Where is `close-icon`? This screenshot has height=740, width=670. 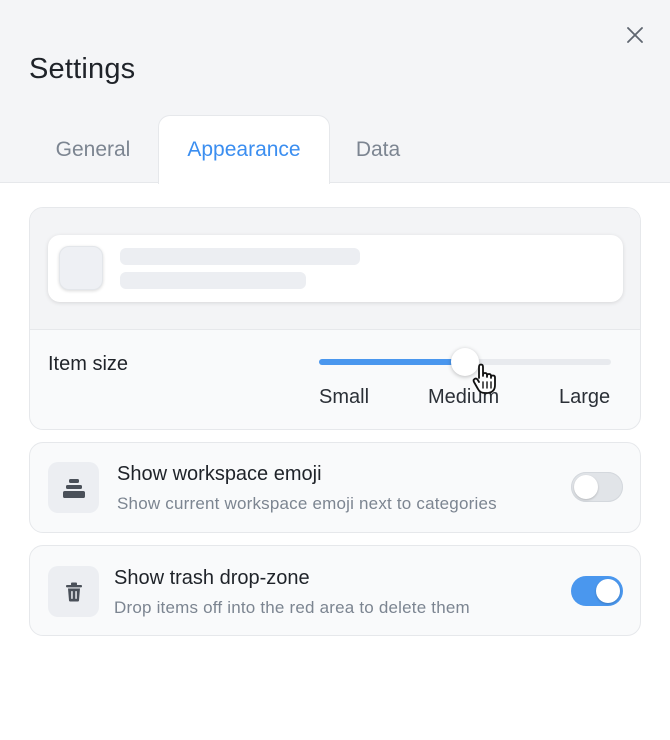
close-icon is located at coordinates (635, 35).